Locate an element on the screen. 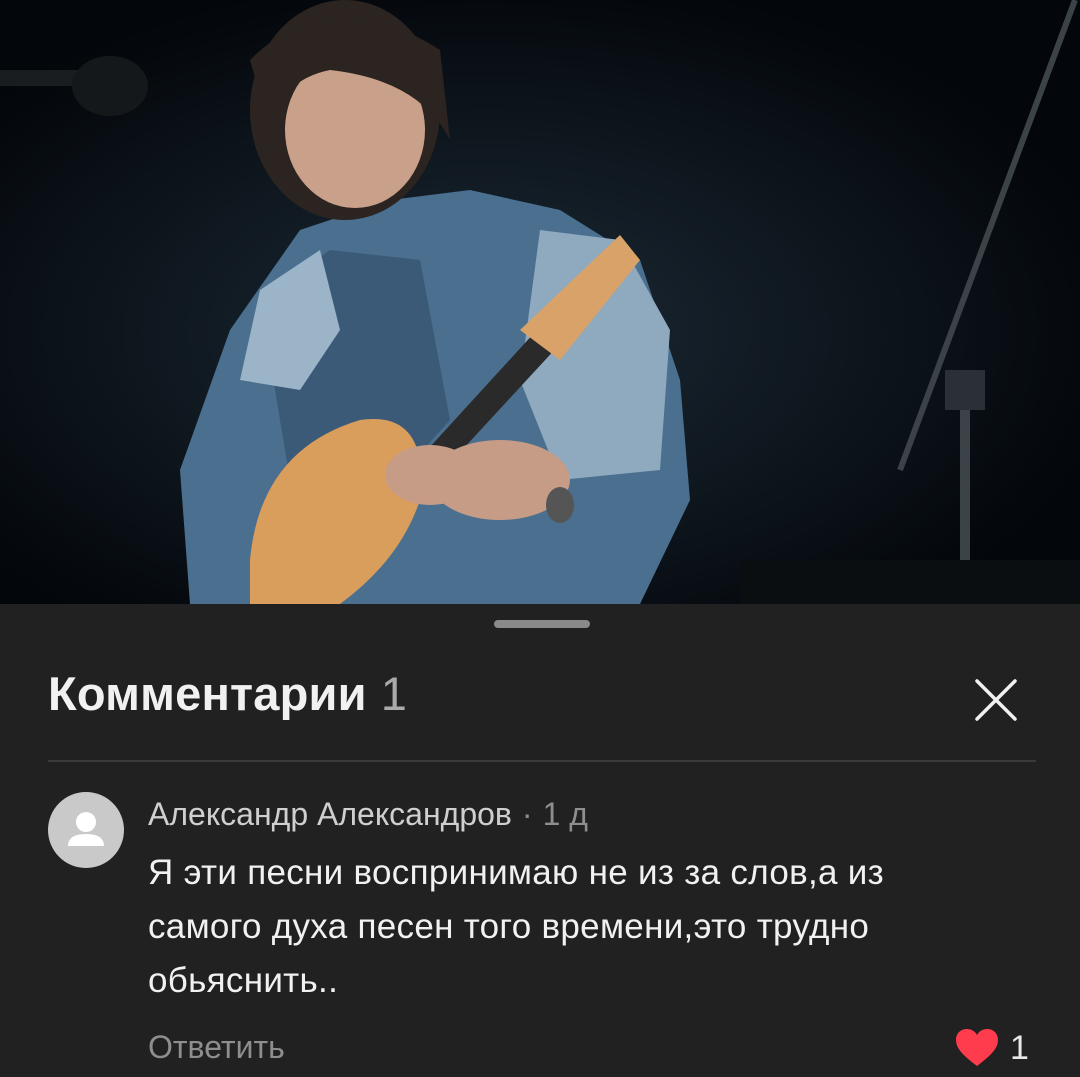 This screenshot has width=1080, height=1077. close-icon is located at coordinates (996, 700).